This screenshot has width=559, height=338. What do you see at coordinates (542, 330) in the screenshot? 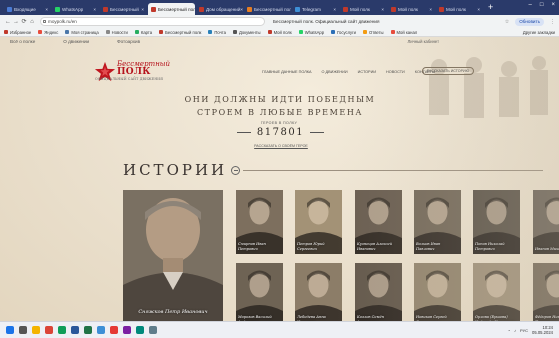
I see `clock: 10:24 05.05.2024` at bounding box center [542, 330].